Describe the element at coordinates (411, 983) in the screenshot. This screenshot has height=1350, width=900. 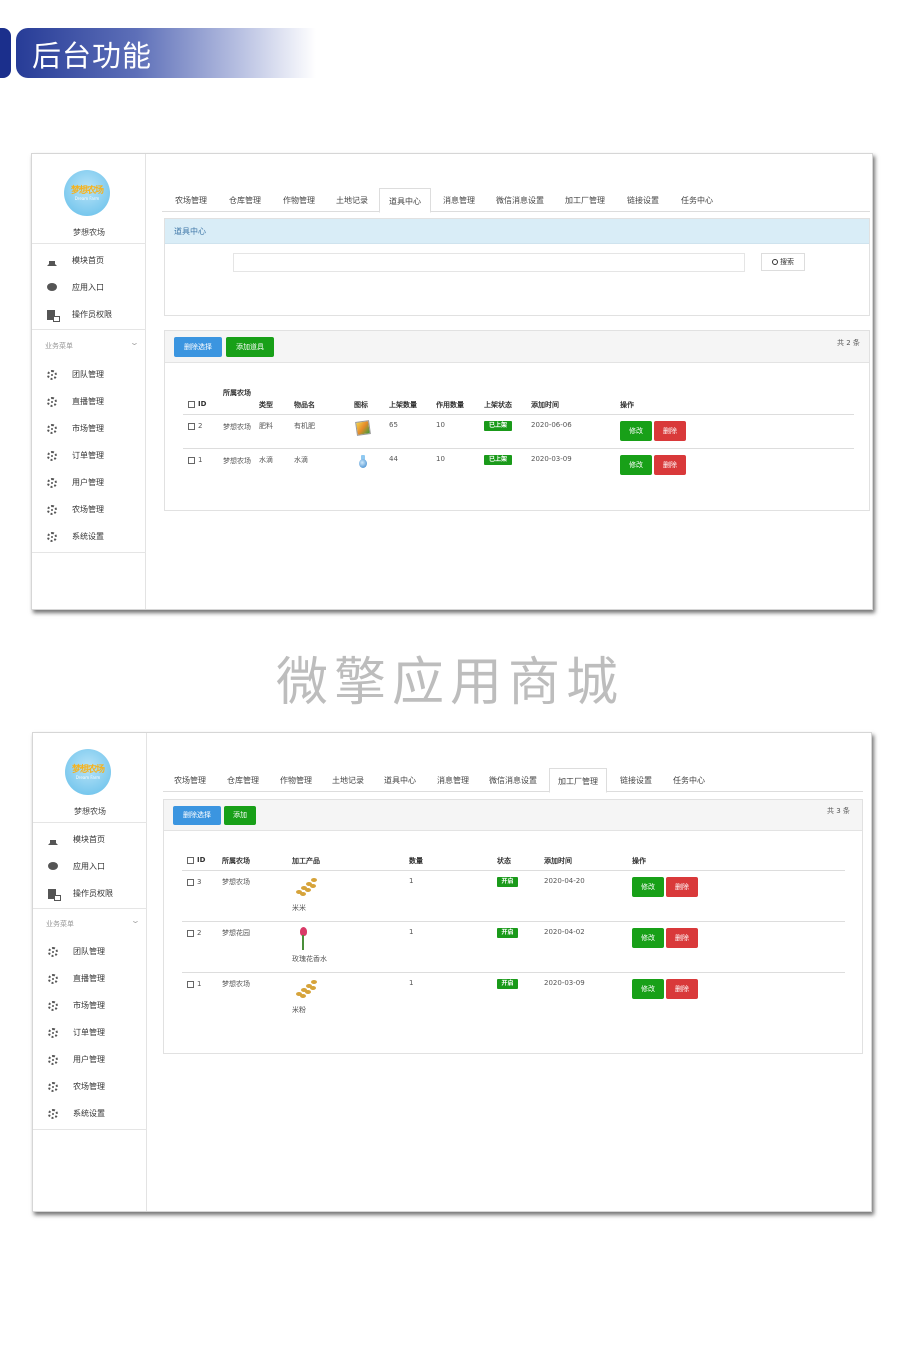
I see `row-qty: 1` at that location.